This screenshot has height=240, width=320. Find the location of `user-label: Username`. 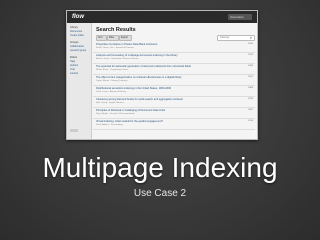

user-label: Username is located at coordinates (237, 17).